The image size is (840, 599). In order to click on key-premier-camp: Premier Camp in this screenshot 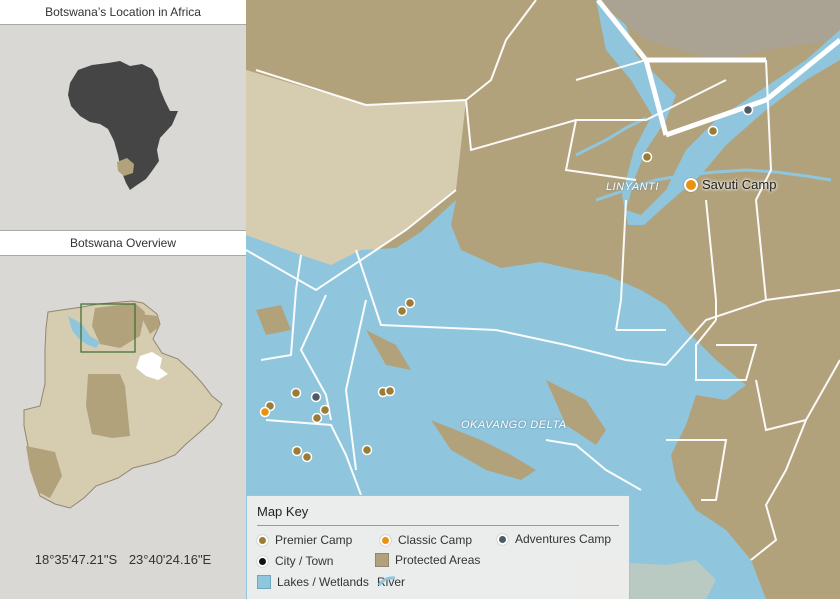, I will do `click(304, 540)`.